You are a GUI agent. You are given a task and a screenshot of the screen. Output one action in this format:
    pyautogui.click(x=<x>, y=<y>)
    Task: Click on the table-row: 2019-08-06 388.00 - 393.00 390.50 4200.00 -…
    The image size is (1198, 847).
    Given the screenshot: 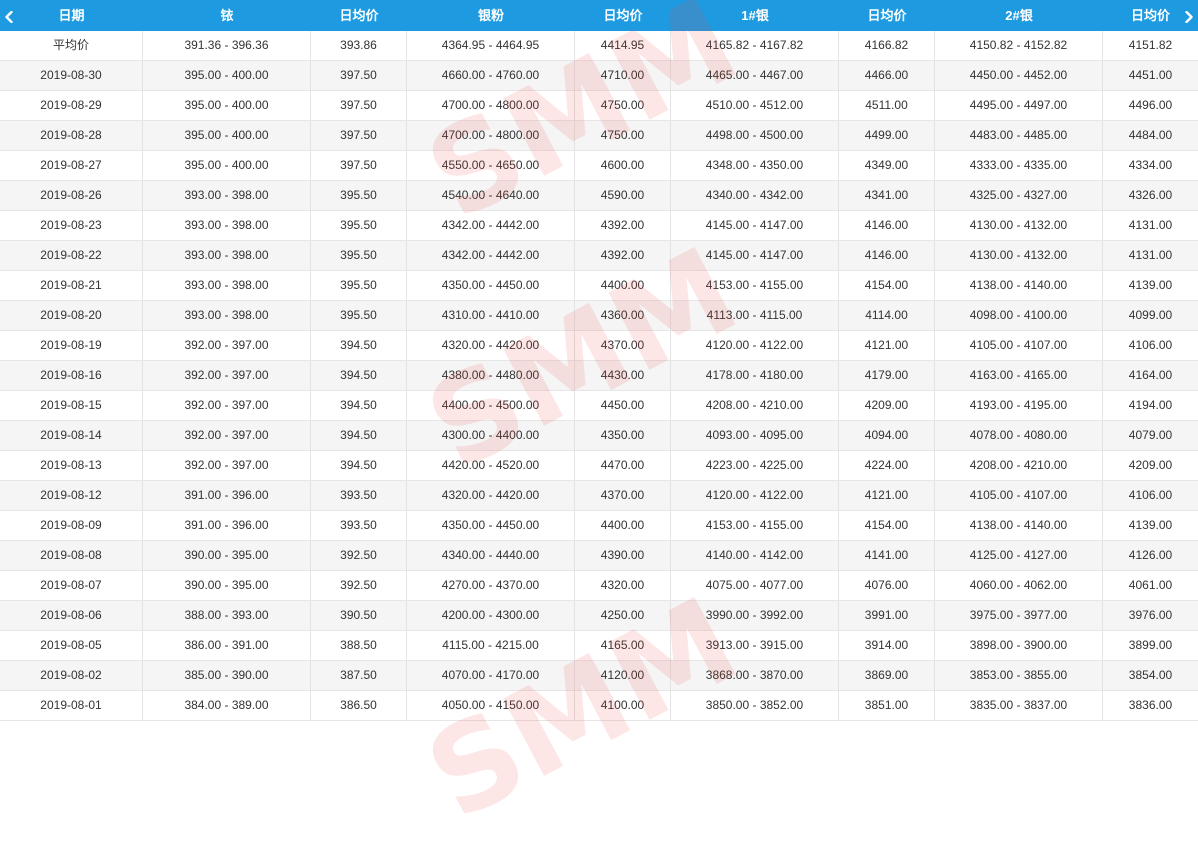 What is the action you would take?
    pyautogui.click(x=599, y=616)
    